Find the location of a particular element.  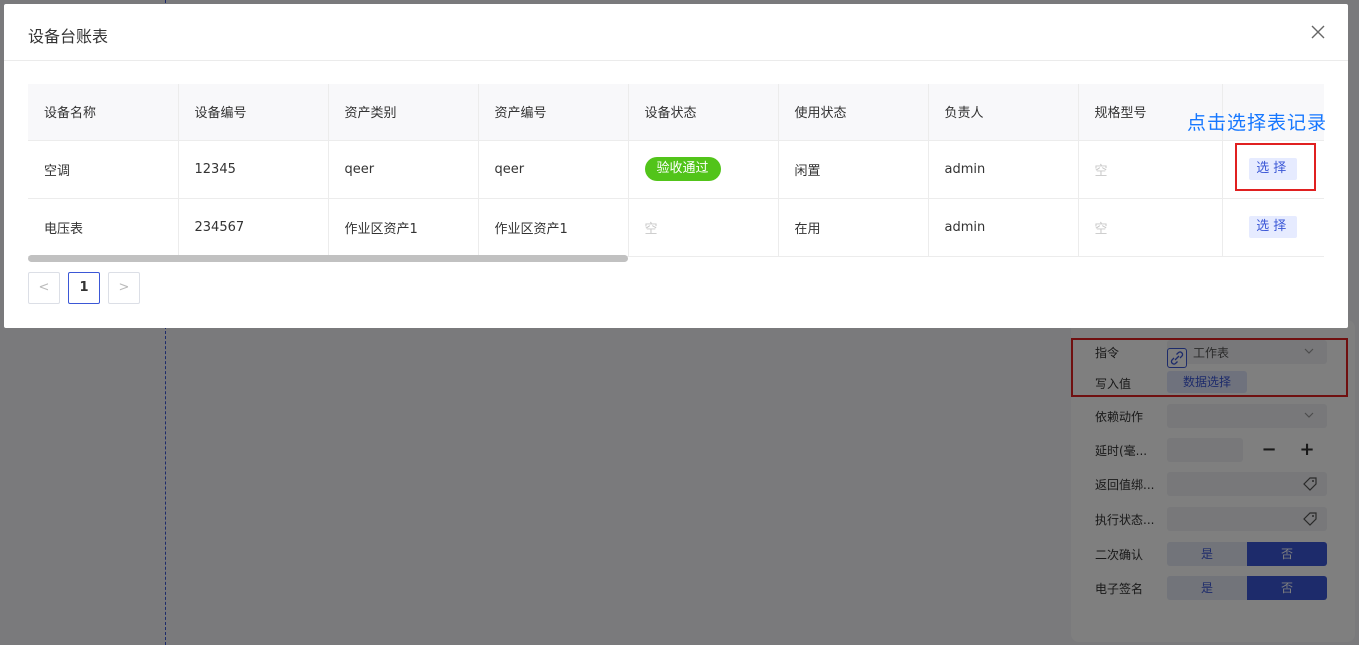

annotation-text: 点击选择表记录 is located at coordinates (1257, 123).